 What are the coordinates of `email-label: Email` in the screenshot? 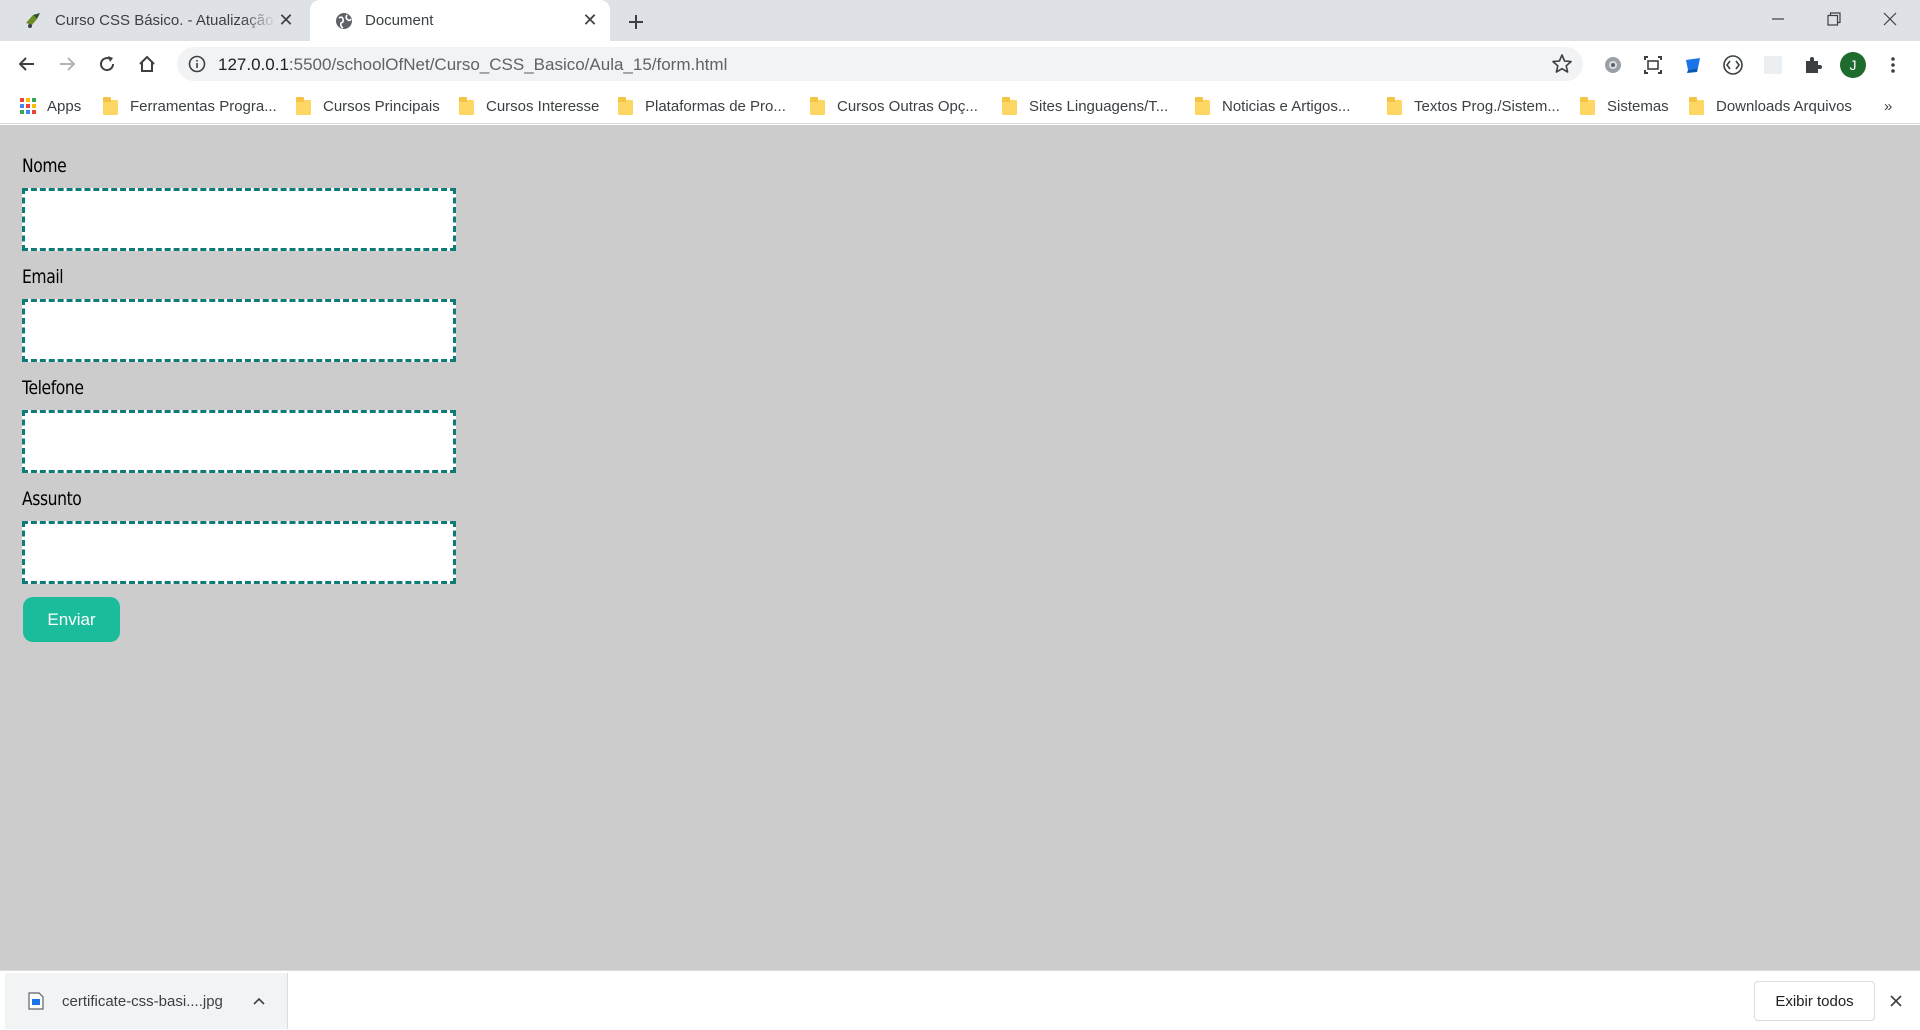 It's located at (43, 277).